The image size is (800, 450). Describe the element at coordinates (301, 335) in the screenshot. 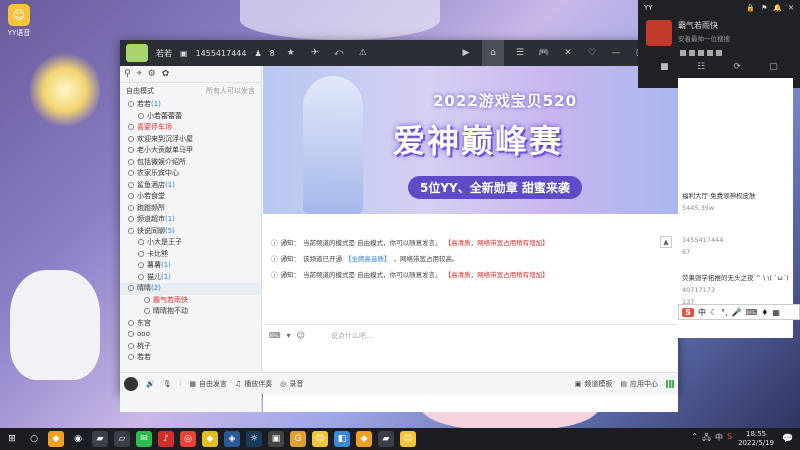

I see `emoji-icon: ☺` at that location.